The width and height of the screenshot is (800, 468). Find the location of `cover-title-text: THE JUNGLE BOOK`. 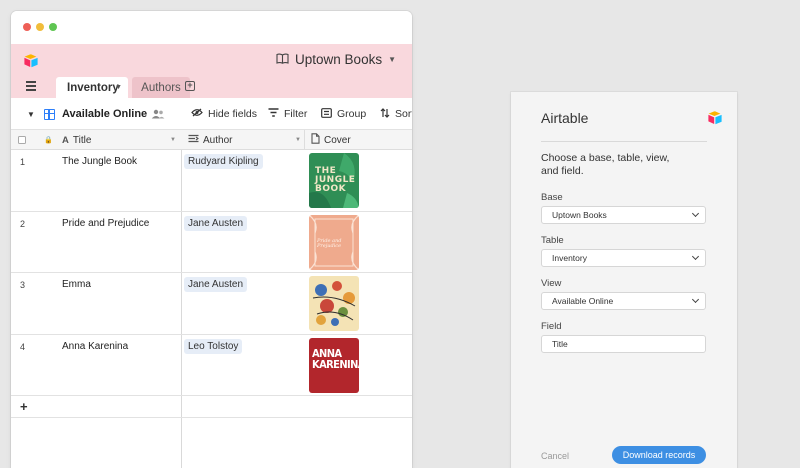

cover-title-text: THE JUNGLE BOOK is located at coordinates (335, 180).